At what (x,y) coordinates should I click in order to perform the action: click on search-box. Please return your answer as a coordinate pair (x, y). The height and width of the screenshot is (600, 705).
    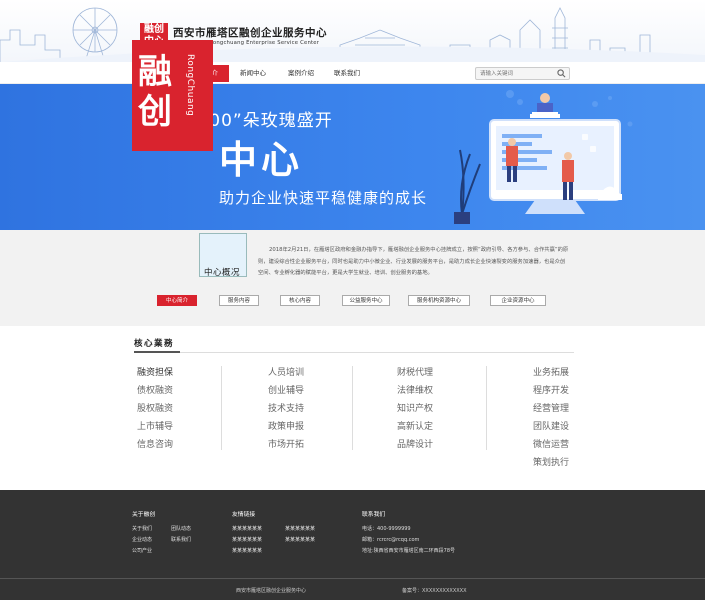
    Looking at the image, I should click on (522, 73).